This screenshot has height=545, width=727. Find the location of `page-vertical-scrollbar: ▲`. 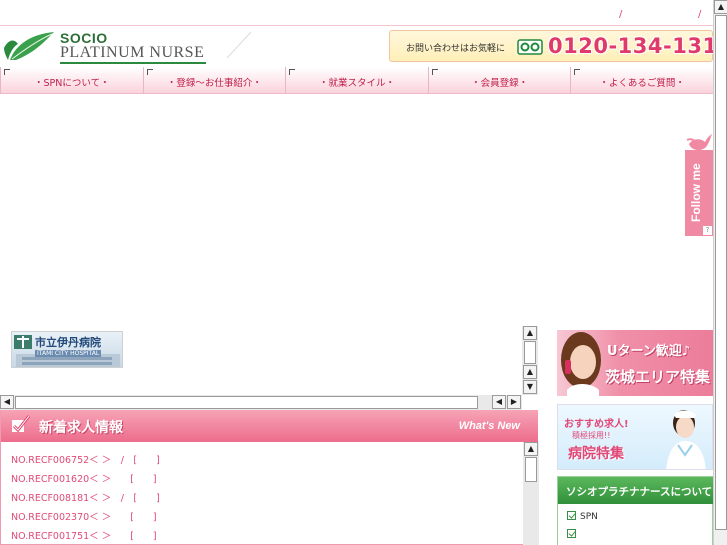

page-vertical-scrollbar: ▲ is located at coordinates (720, 272).